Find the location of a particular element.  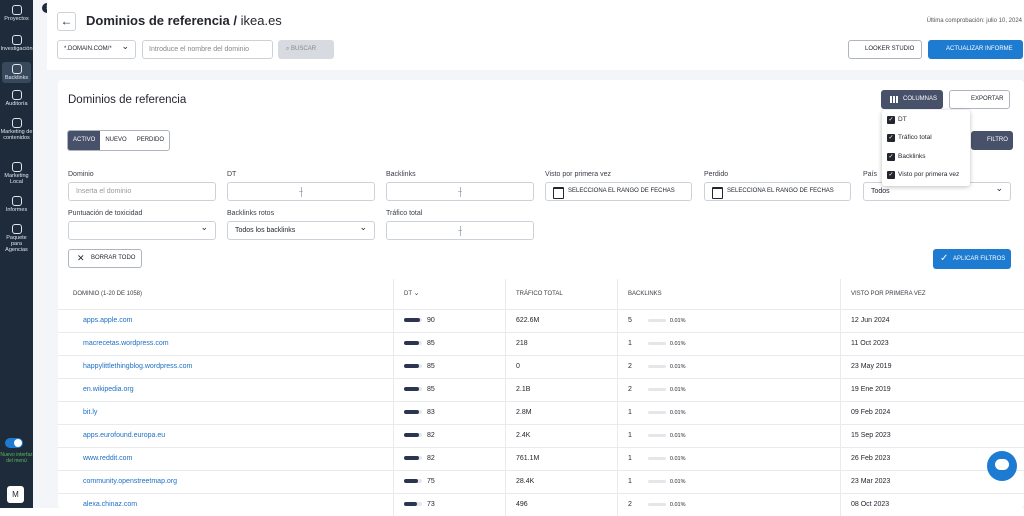

sidebar-item-backlinks: Backlinks is located at coordinates (16, 72).